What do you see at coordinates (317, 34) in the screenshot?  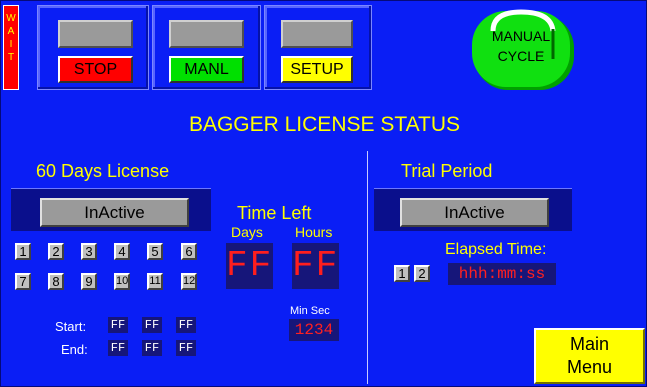 I see `setup-status-indicator` at bounding box center [317, 34].